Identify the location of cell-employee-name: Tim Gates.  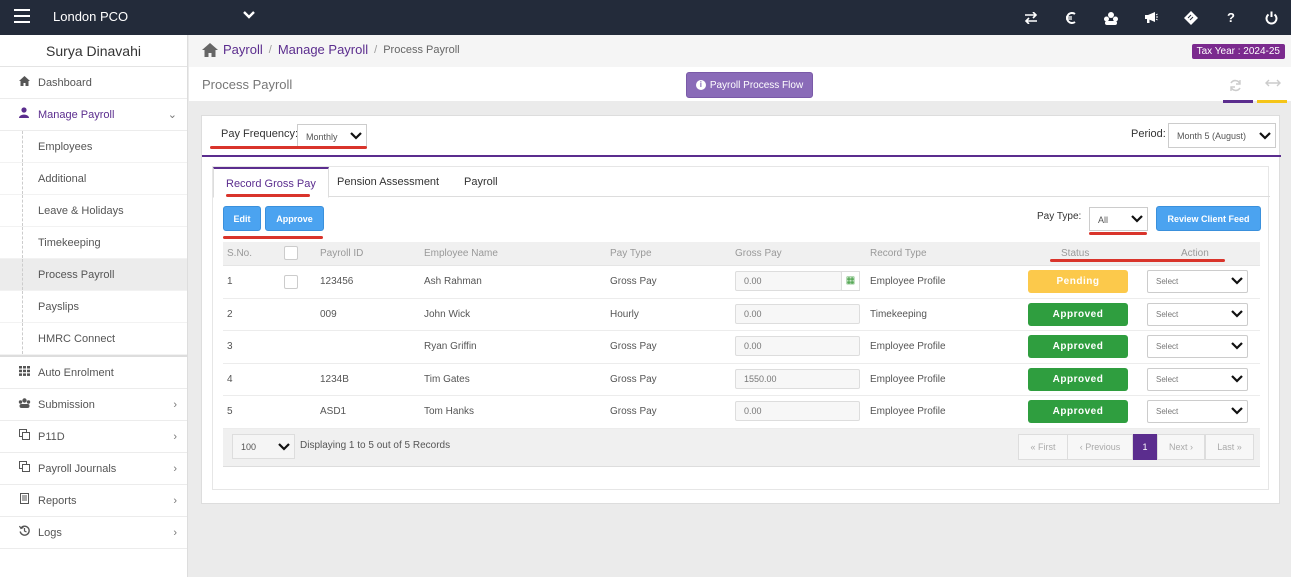
(447, 379).